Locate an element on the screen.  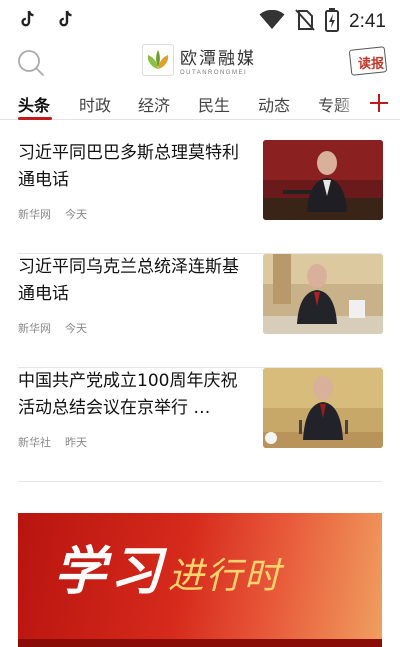
tab-news-updates: 动态 is located at coordinates (274, 104).